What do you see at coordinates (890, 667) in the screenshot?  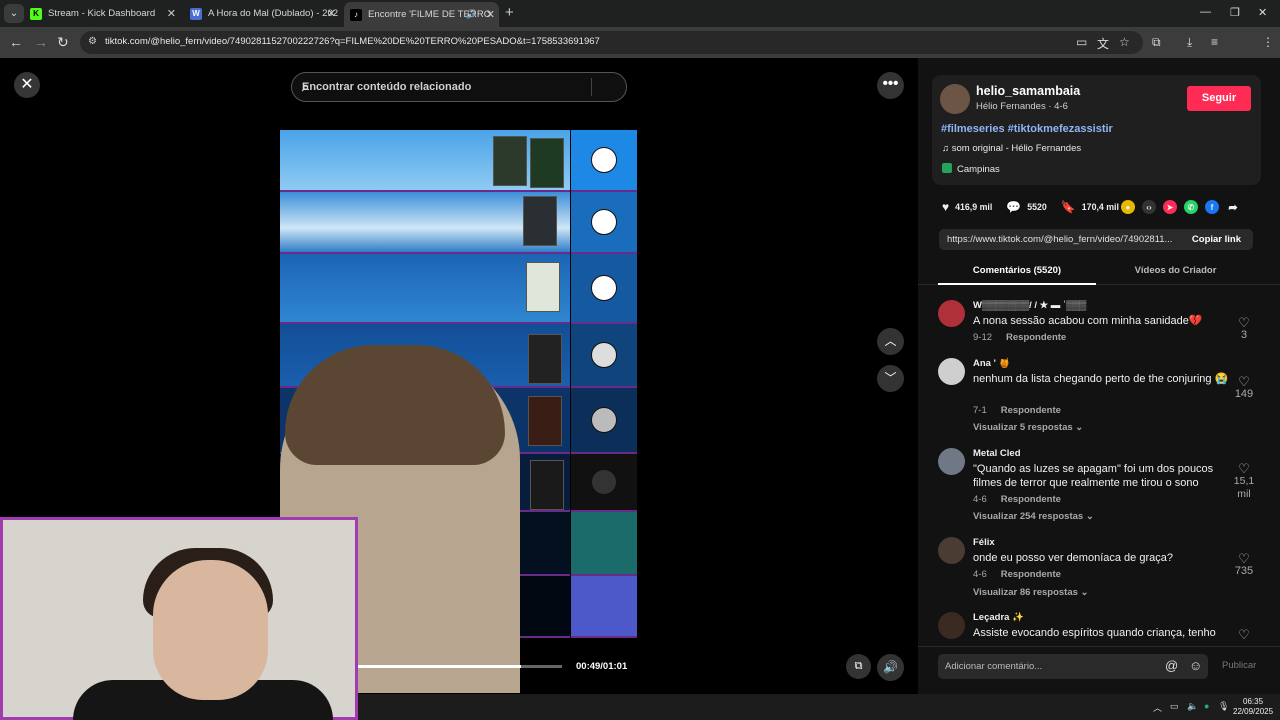 I see `volume-icon: 🔊` at bounding box center [890, 667].